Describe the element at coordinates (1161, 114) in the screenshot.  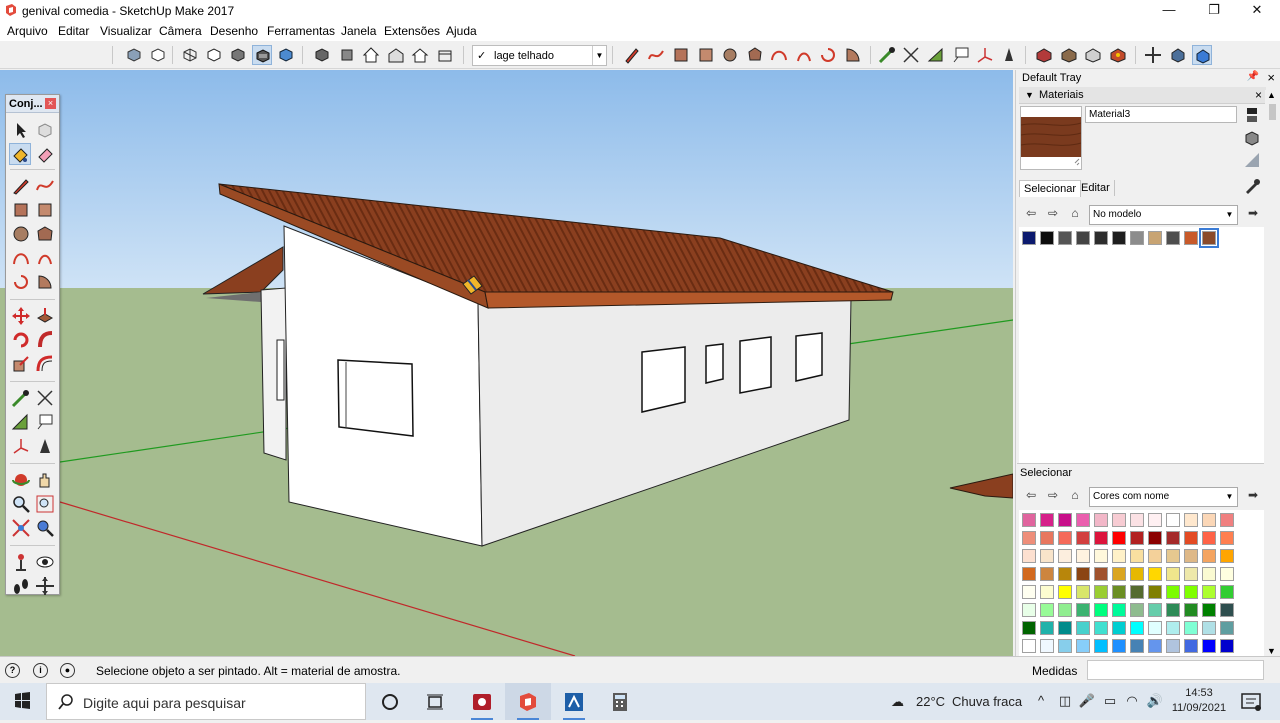
I see `material-name-field: Material3` at that location.